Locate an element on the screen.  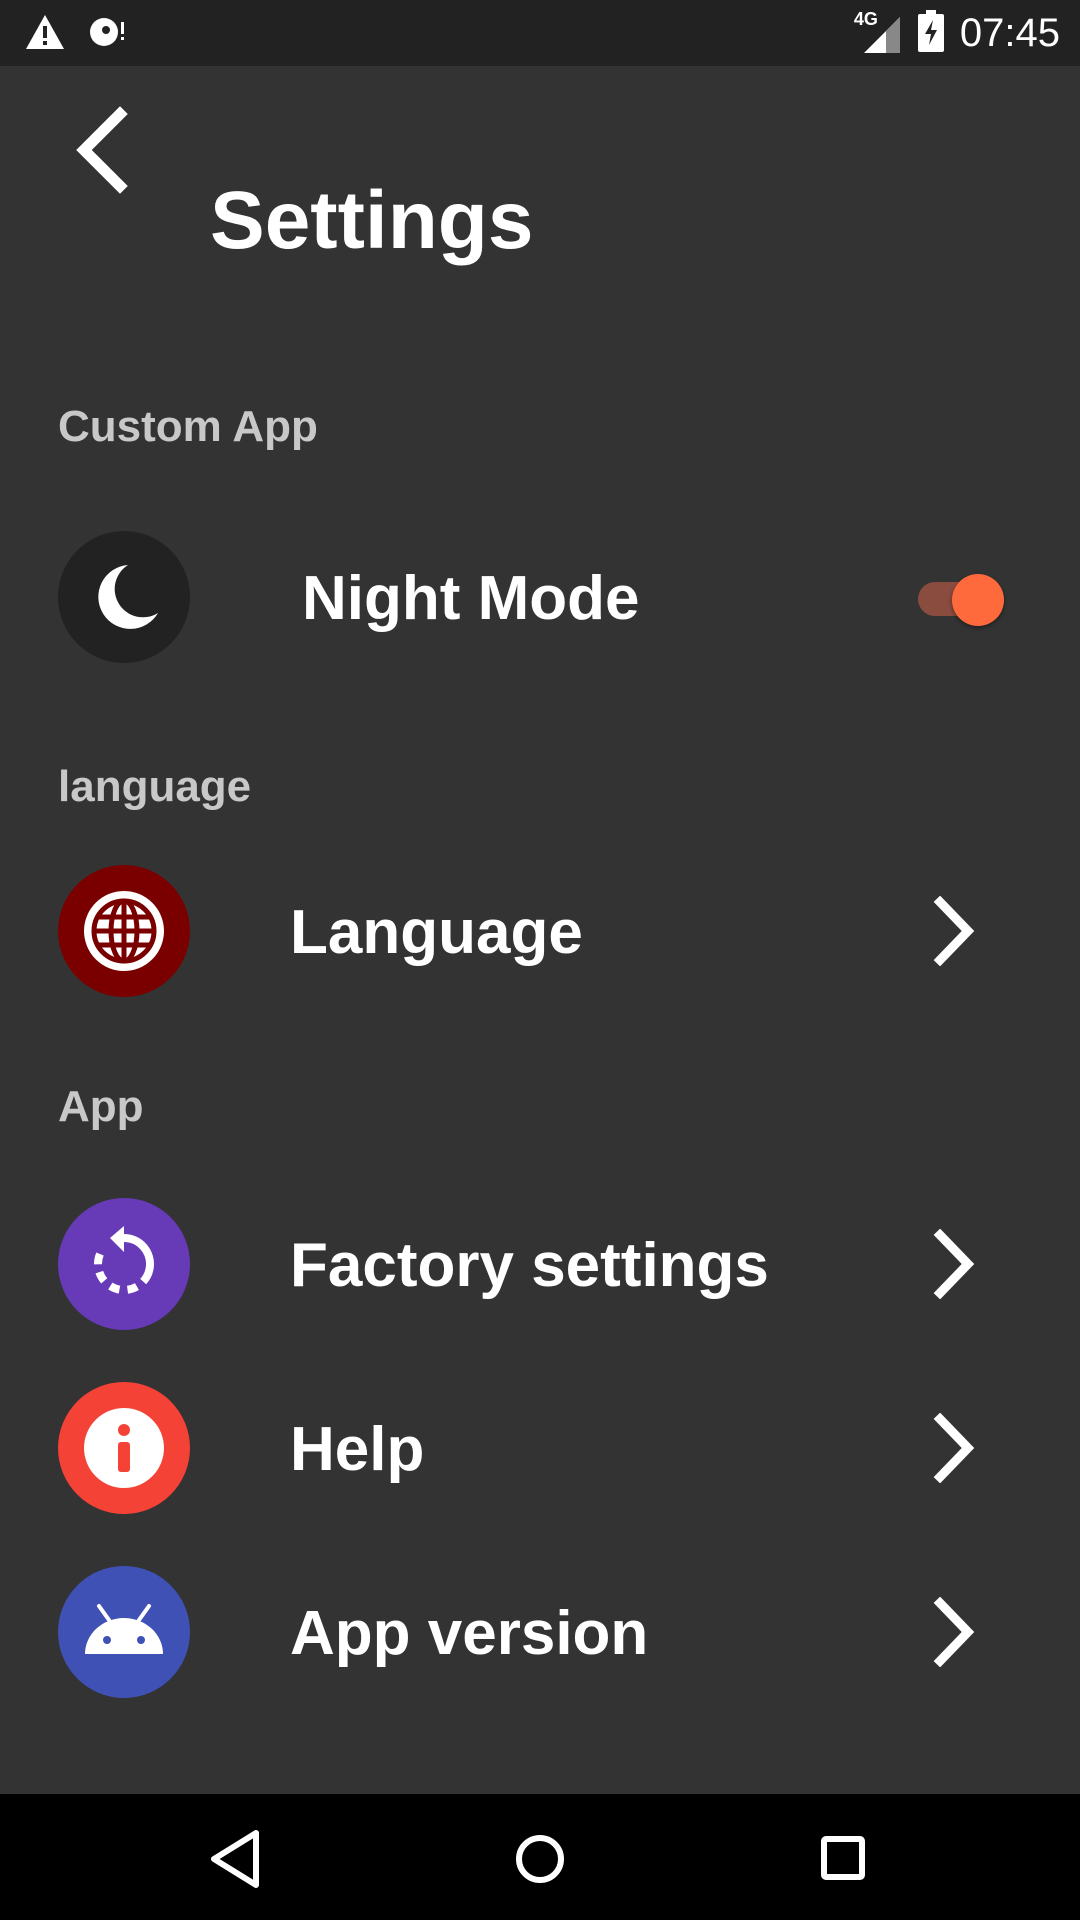
clock: 07:45 is located at coordinates (1009, 32).